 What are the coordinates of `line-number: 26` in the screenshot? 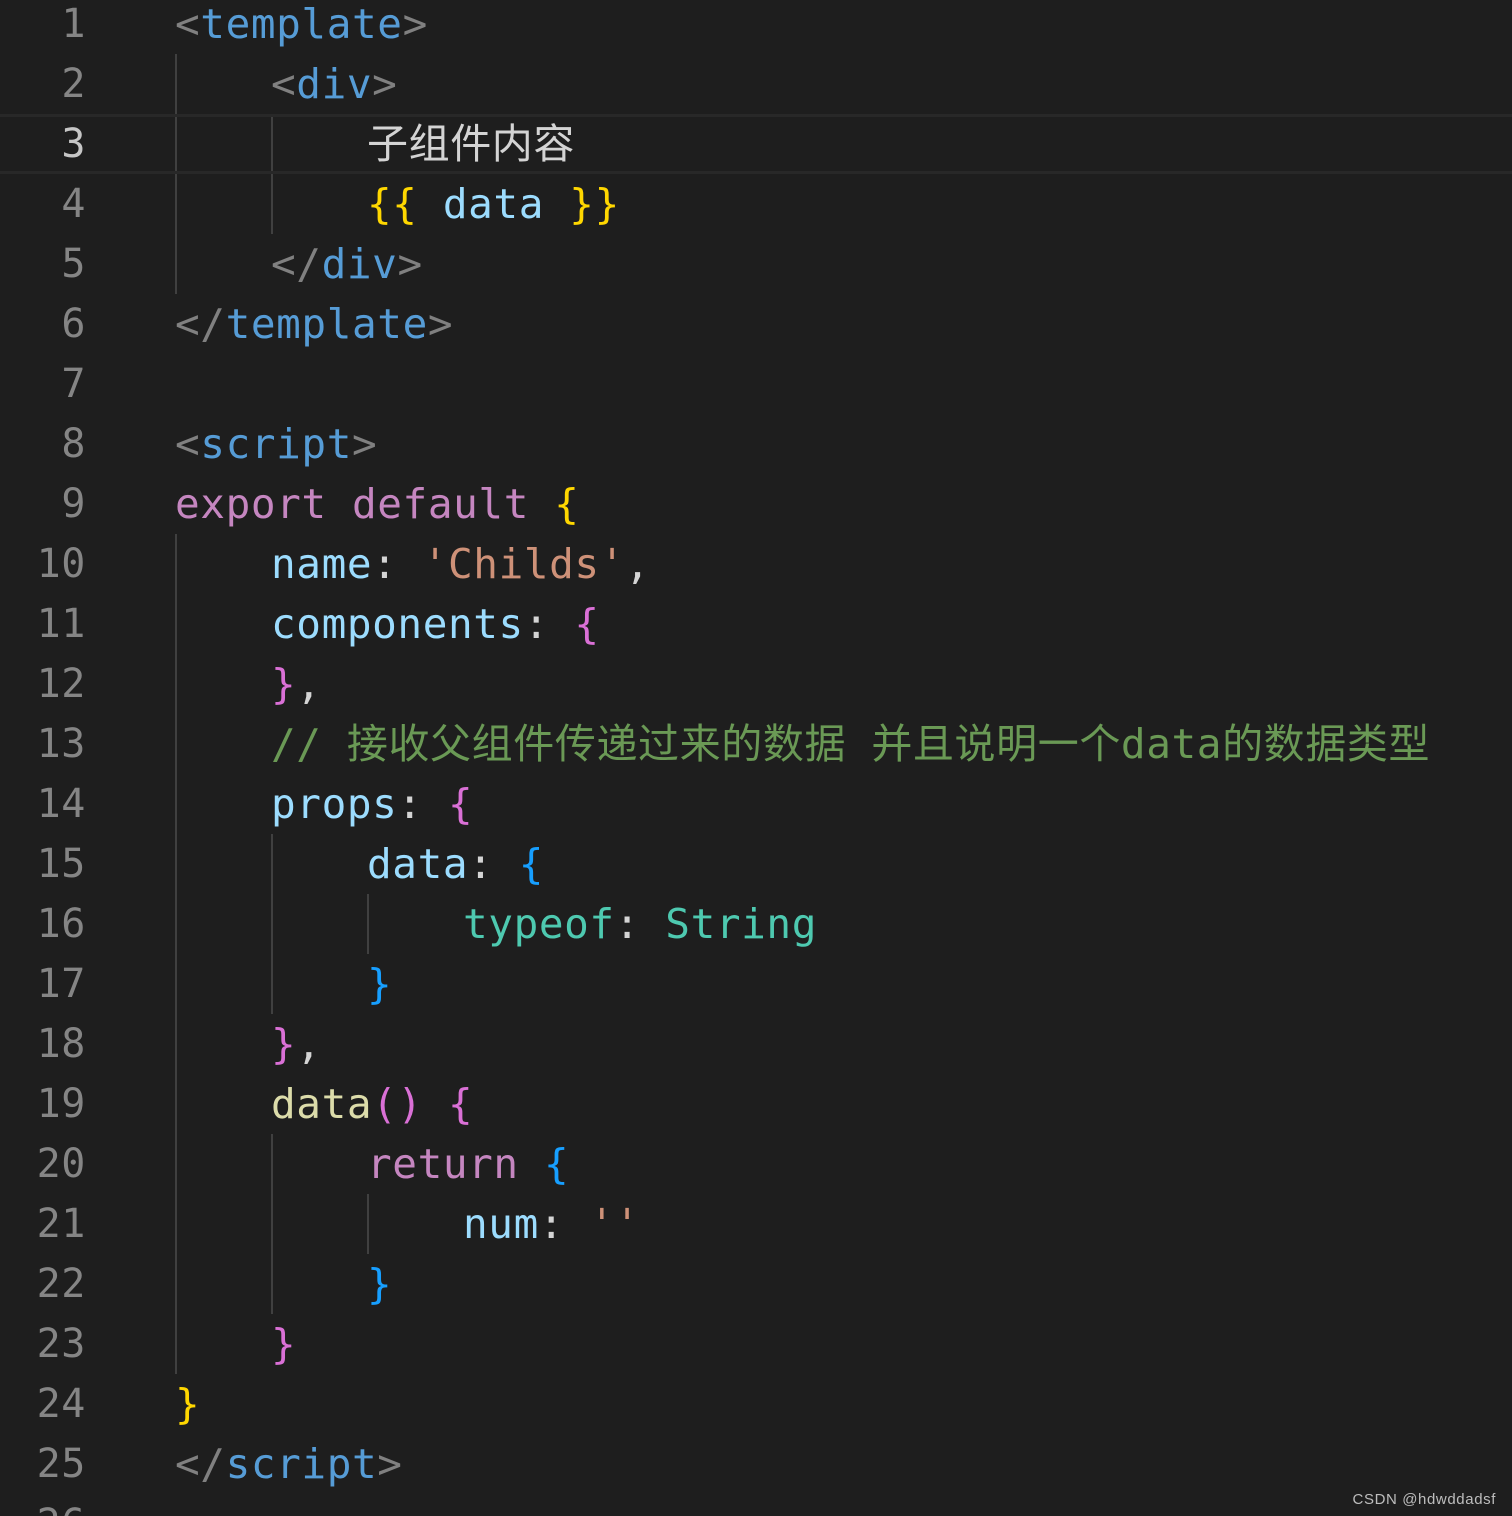 It's located at (43, 1505).